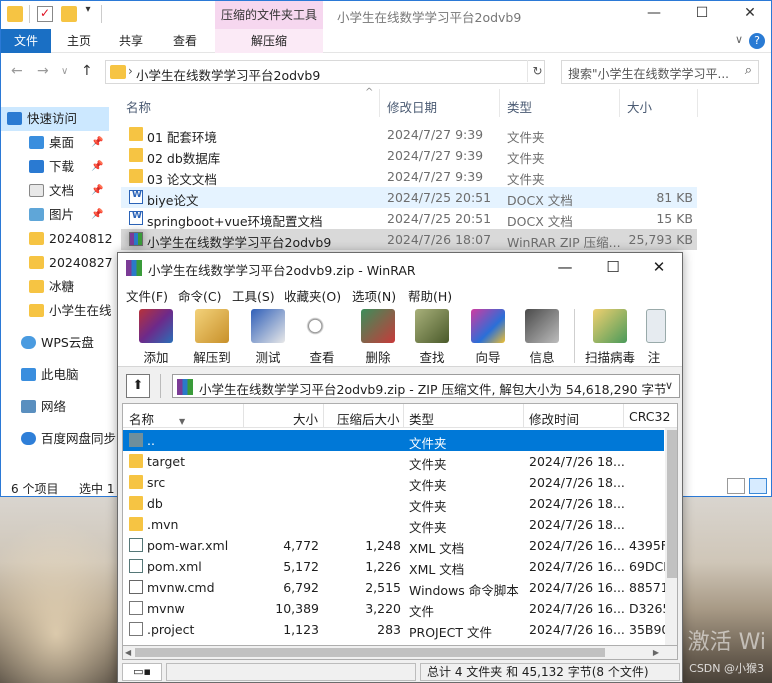 This screenshot has width=772, height=683. I want to click on file-row: 03 论文文档 2024/7/27 9:39 文件夹, so click(409, 176).